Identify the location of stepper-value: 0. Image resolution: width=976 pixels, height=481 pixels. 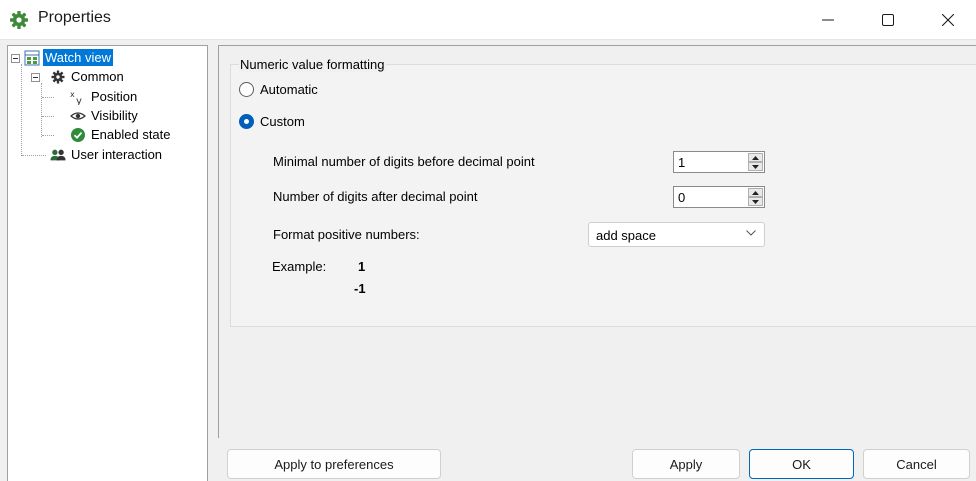
(681, 197).